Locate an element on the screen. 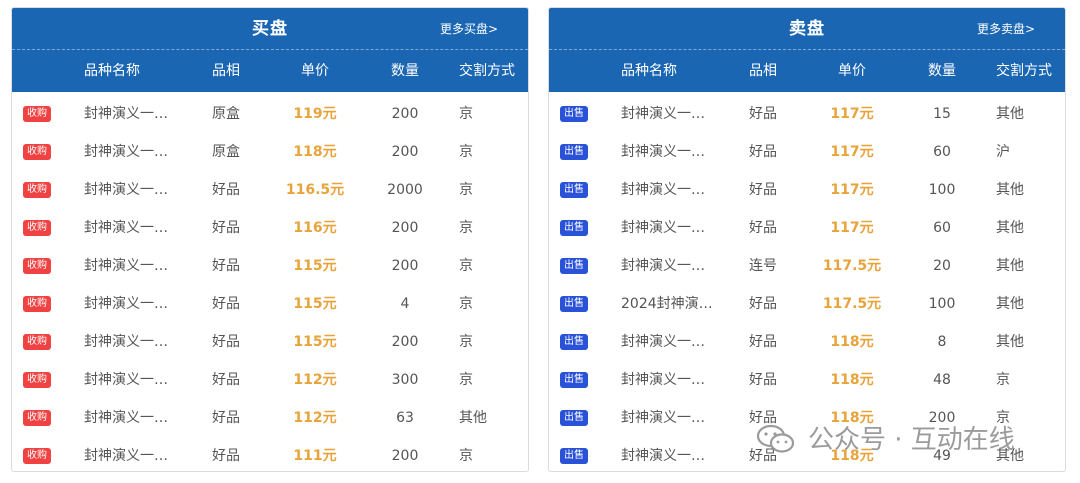 Image resolution: width=1080 pixels, height=483 pixels. table-row: 出售 封神演义一… 好品 118元 200 京 is located at coordinates (807, 418).